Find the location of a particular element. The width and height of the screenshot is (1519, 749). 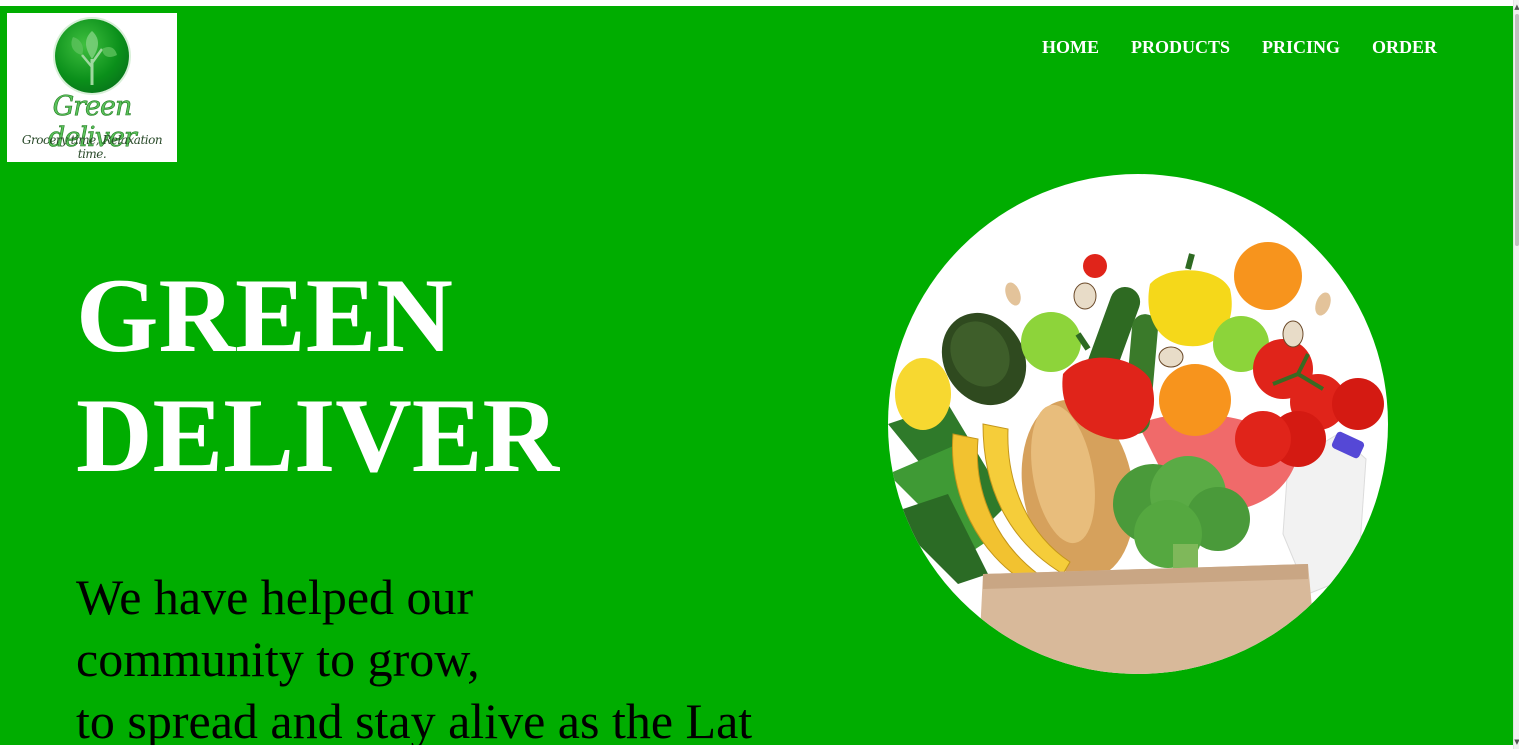

body-line-1: We have helped our is located at coordinates (275, 597).